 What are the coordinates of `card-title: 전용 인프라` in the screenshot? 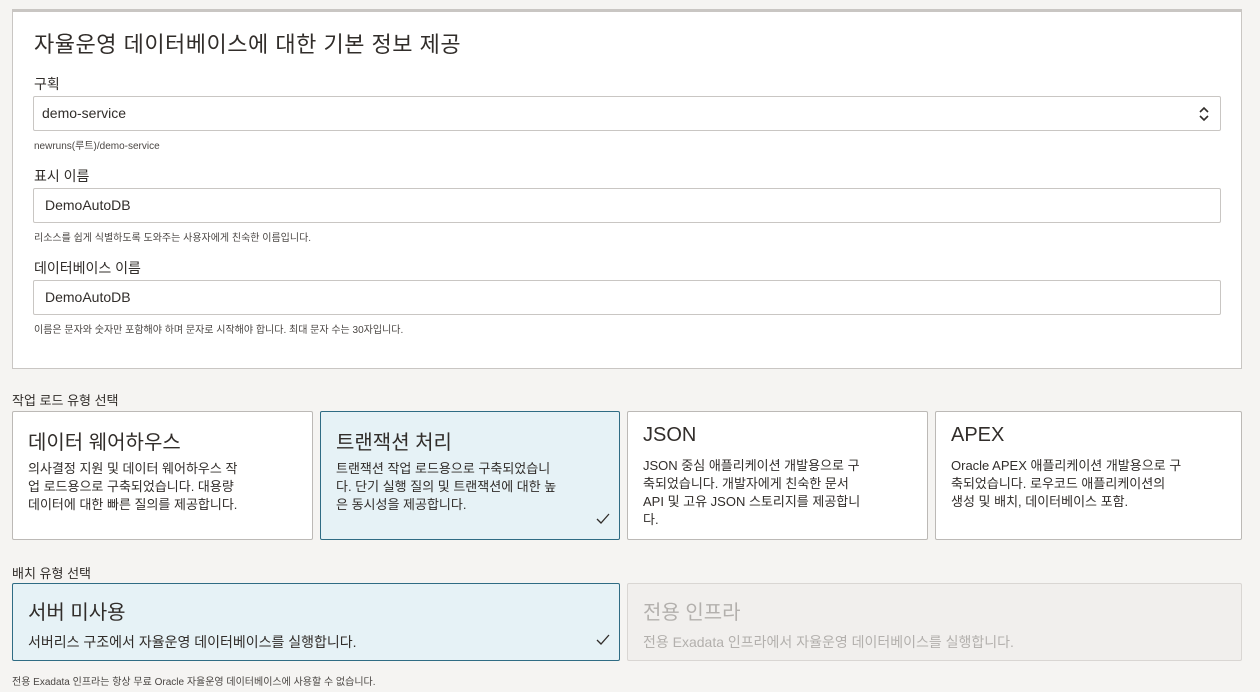 It's located at (692, 613).